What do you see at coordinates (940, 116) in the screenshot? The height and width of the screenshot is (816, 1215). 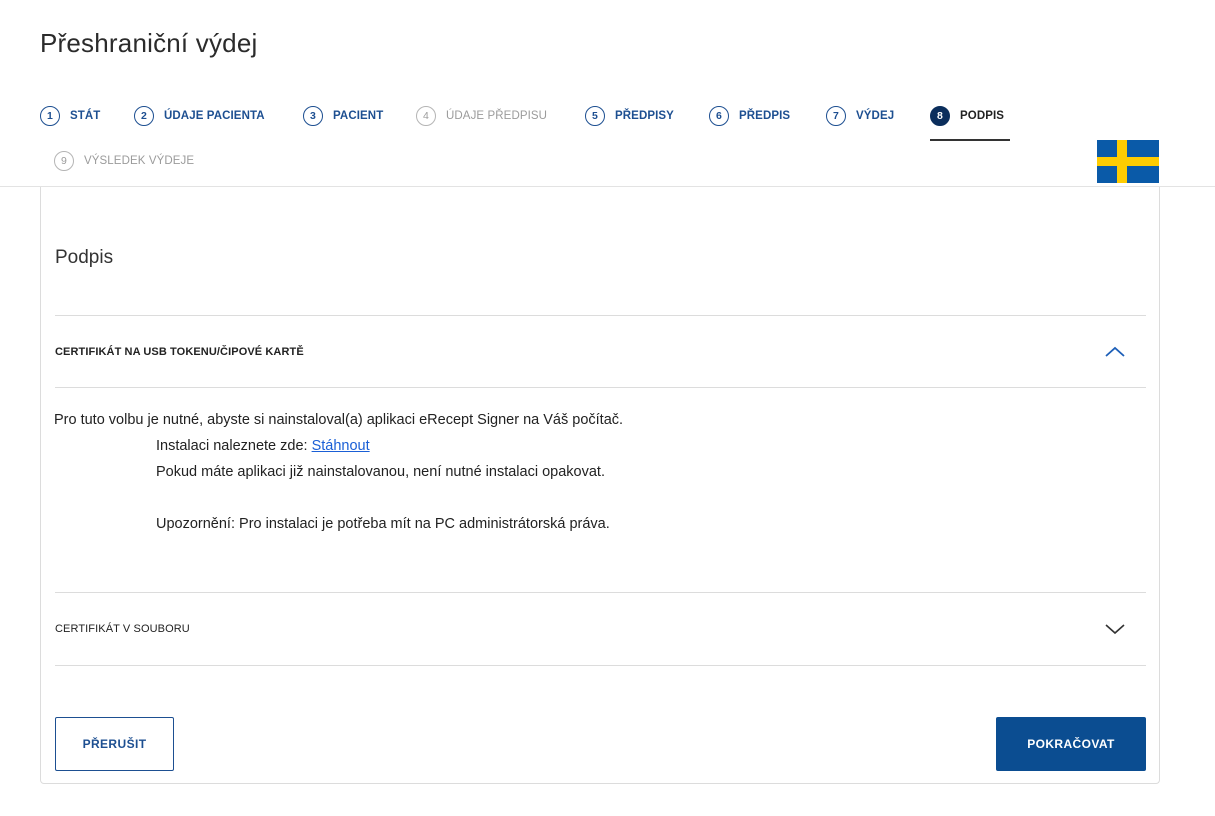 I see `step-number: 8` at bounding box center [940, 116].